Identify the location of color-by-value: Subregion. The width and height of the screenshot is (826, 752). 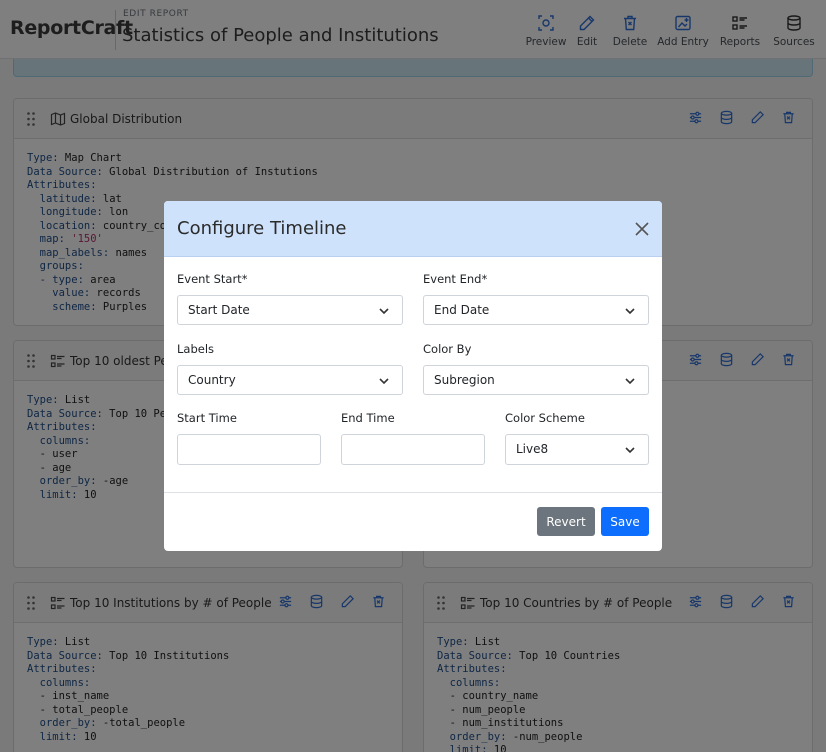
(464, 380).